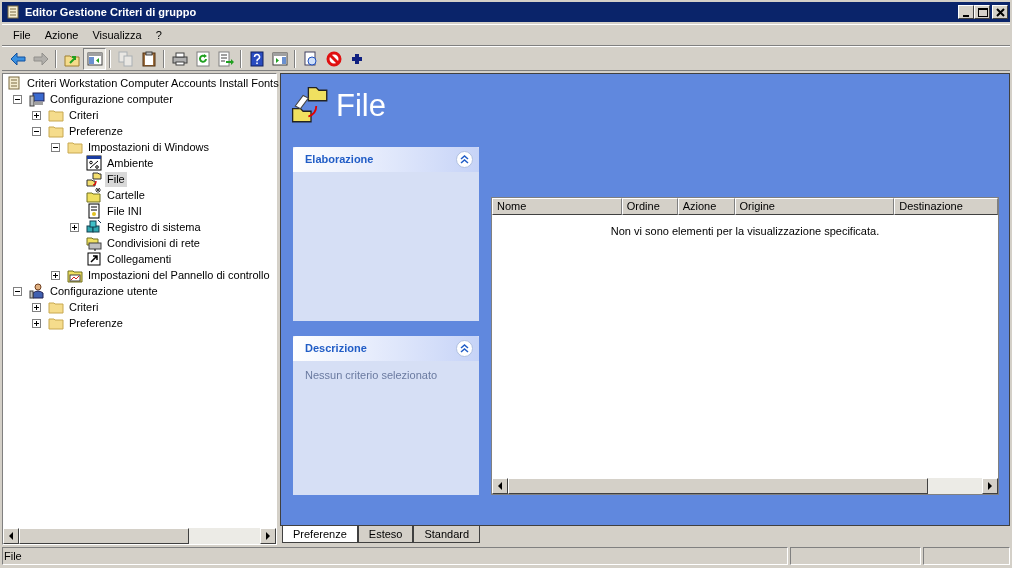 The height and width of the screenshot is (568, 1012). What do you see at coordinates (202, 58) in the screenshot?
I see `refresh-icon` at bounding box center [202, 58].